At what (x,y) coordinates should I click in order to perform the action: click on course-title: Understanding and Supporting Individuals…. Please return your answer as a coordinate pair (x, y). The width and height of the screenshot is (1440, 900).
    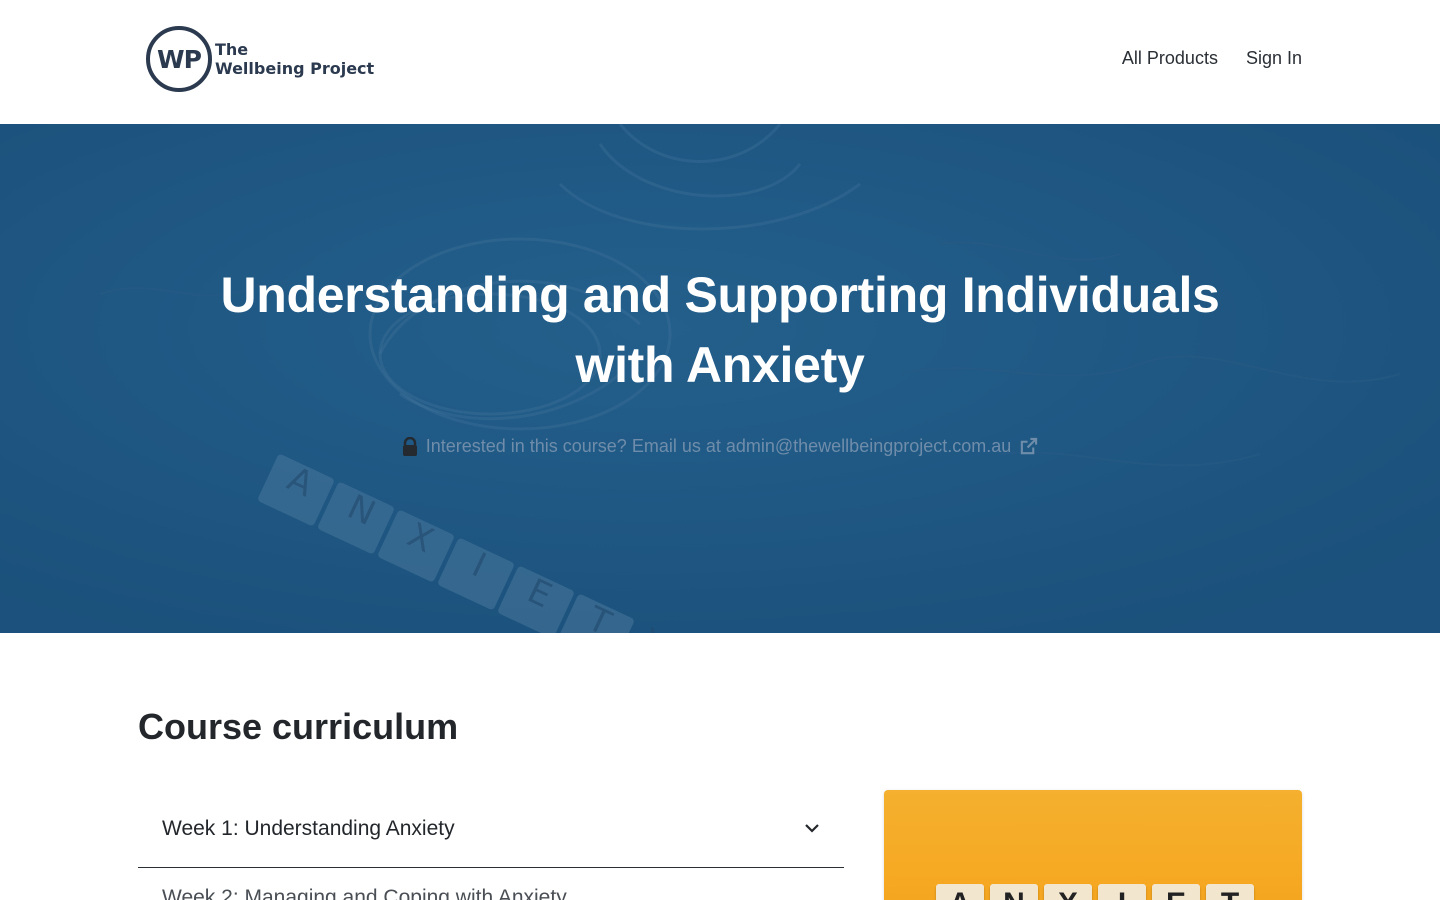
    Looking at the image, I should click on (720, 330).